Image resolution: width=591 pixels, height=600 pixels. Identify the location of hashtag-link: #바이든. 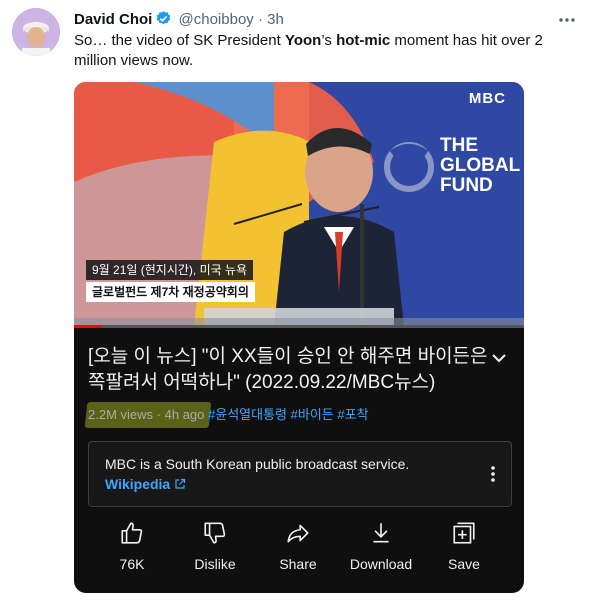
(312, 414).